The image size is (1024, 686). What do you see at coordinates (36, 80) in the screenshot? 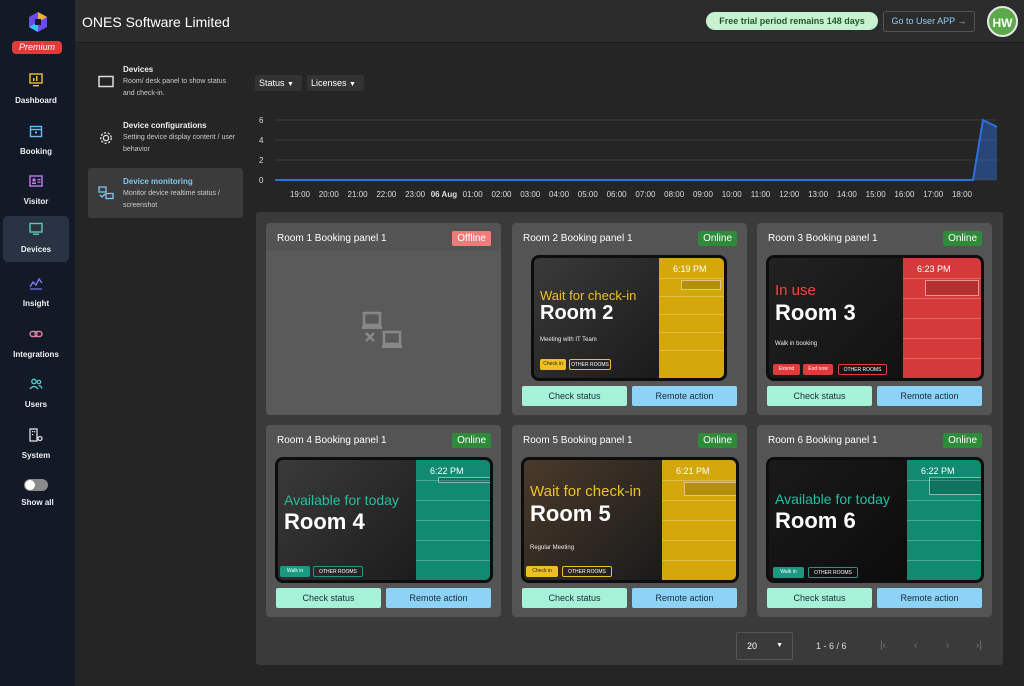
I see `monitor-chart-icon` at bounding box center [36, 80].